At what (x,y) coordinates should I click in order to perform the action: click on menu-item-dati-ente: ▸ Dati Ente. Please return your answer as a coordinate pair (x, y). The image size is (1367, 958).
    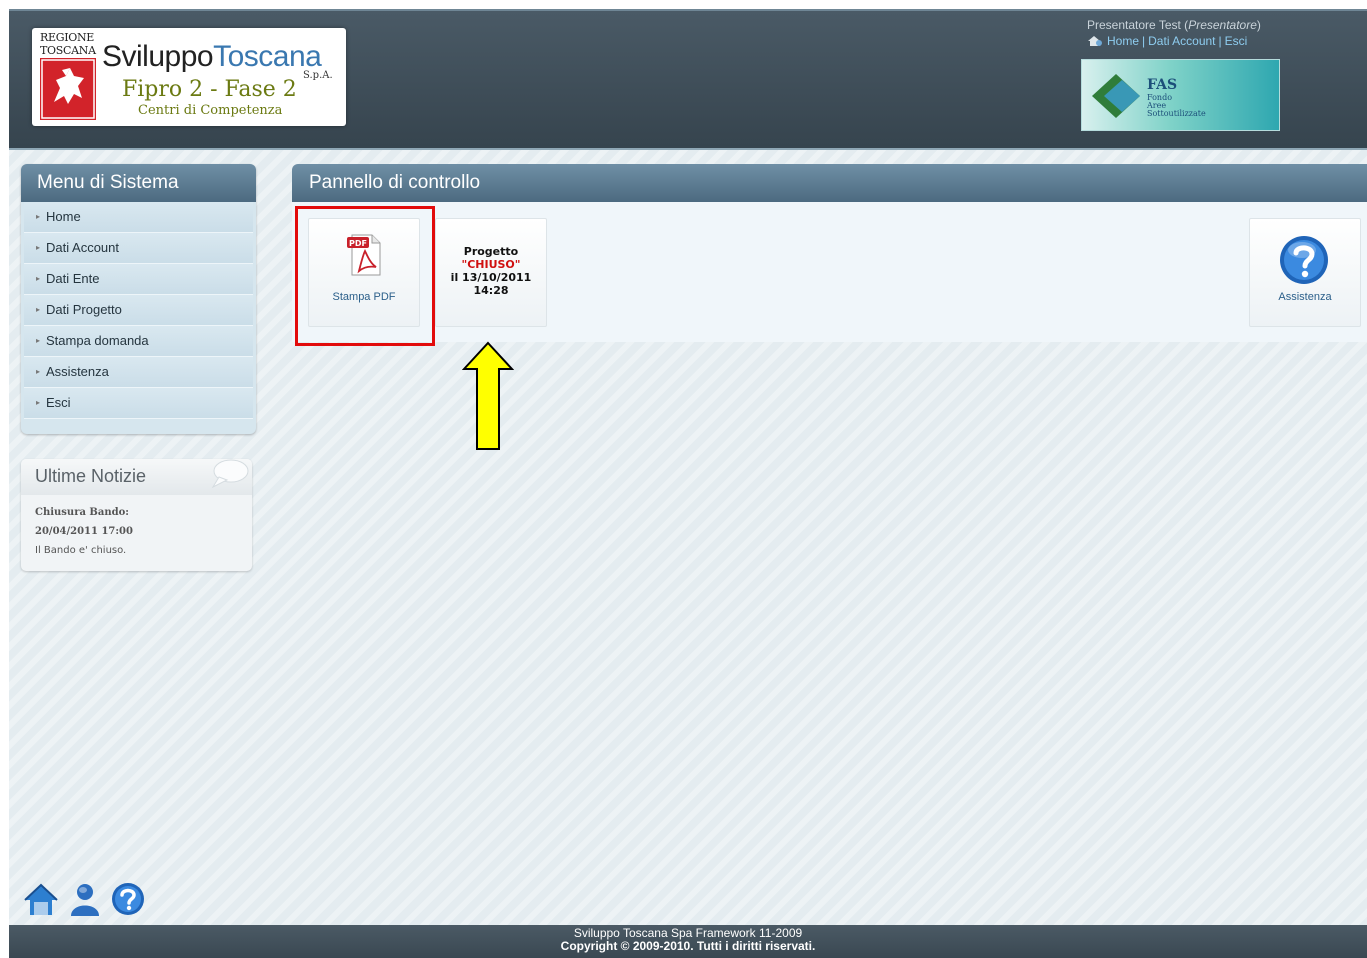
    Looking at the image, I should click on (138, 279).